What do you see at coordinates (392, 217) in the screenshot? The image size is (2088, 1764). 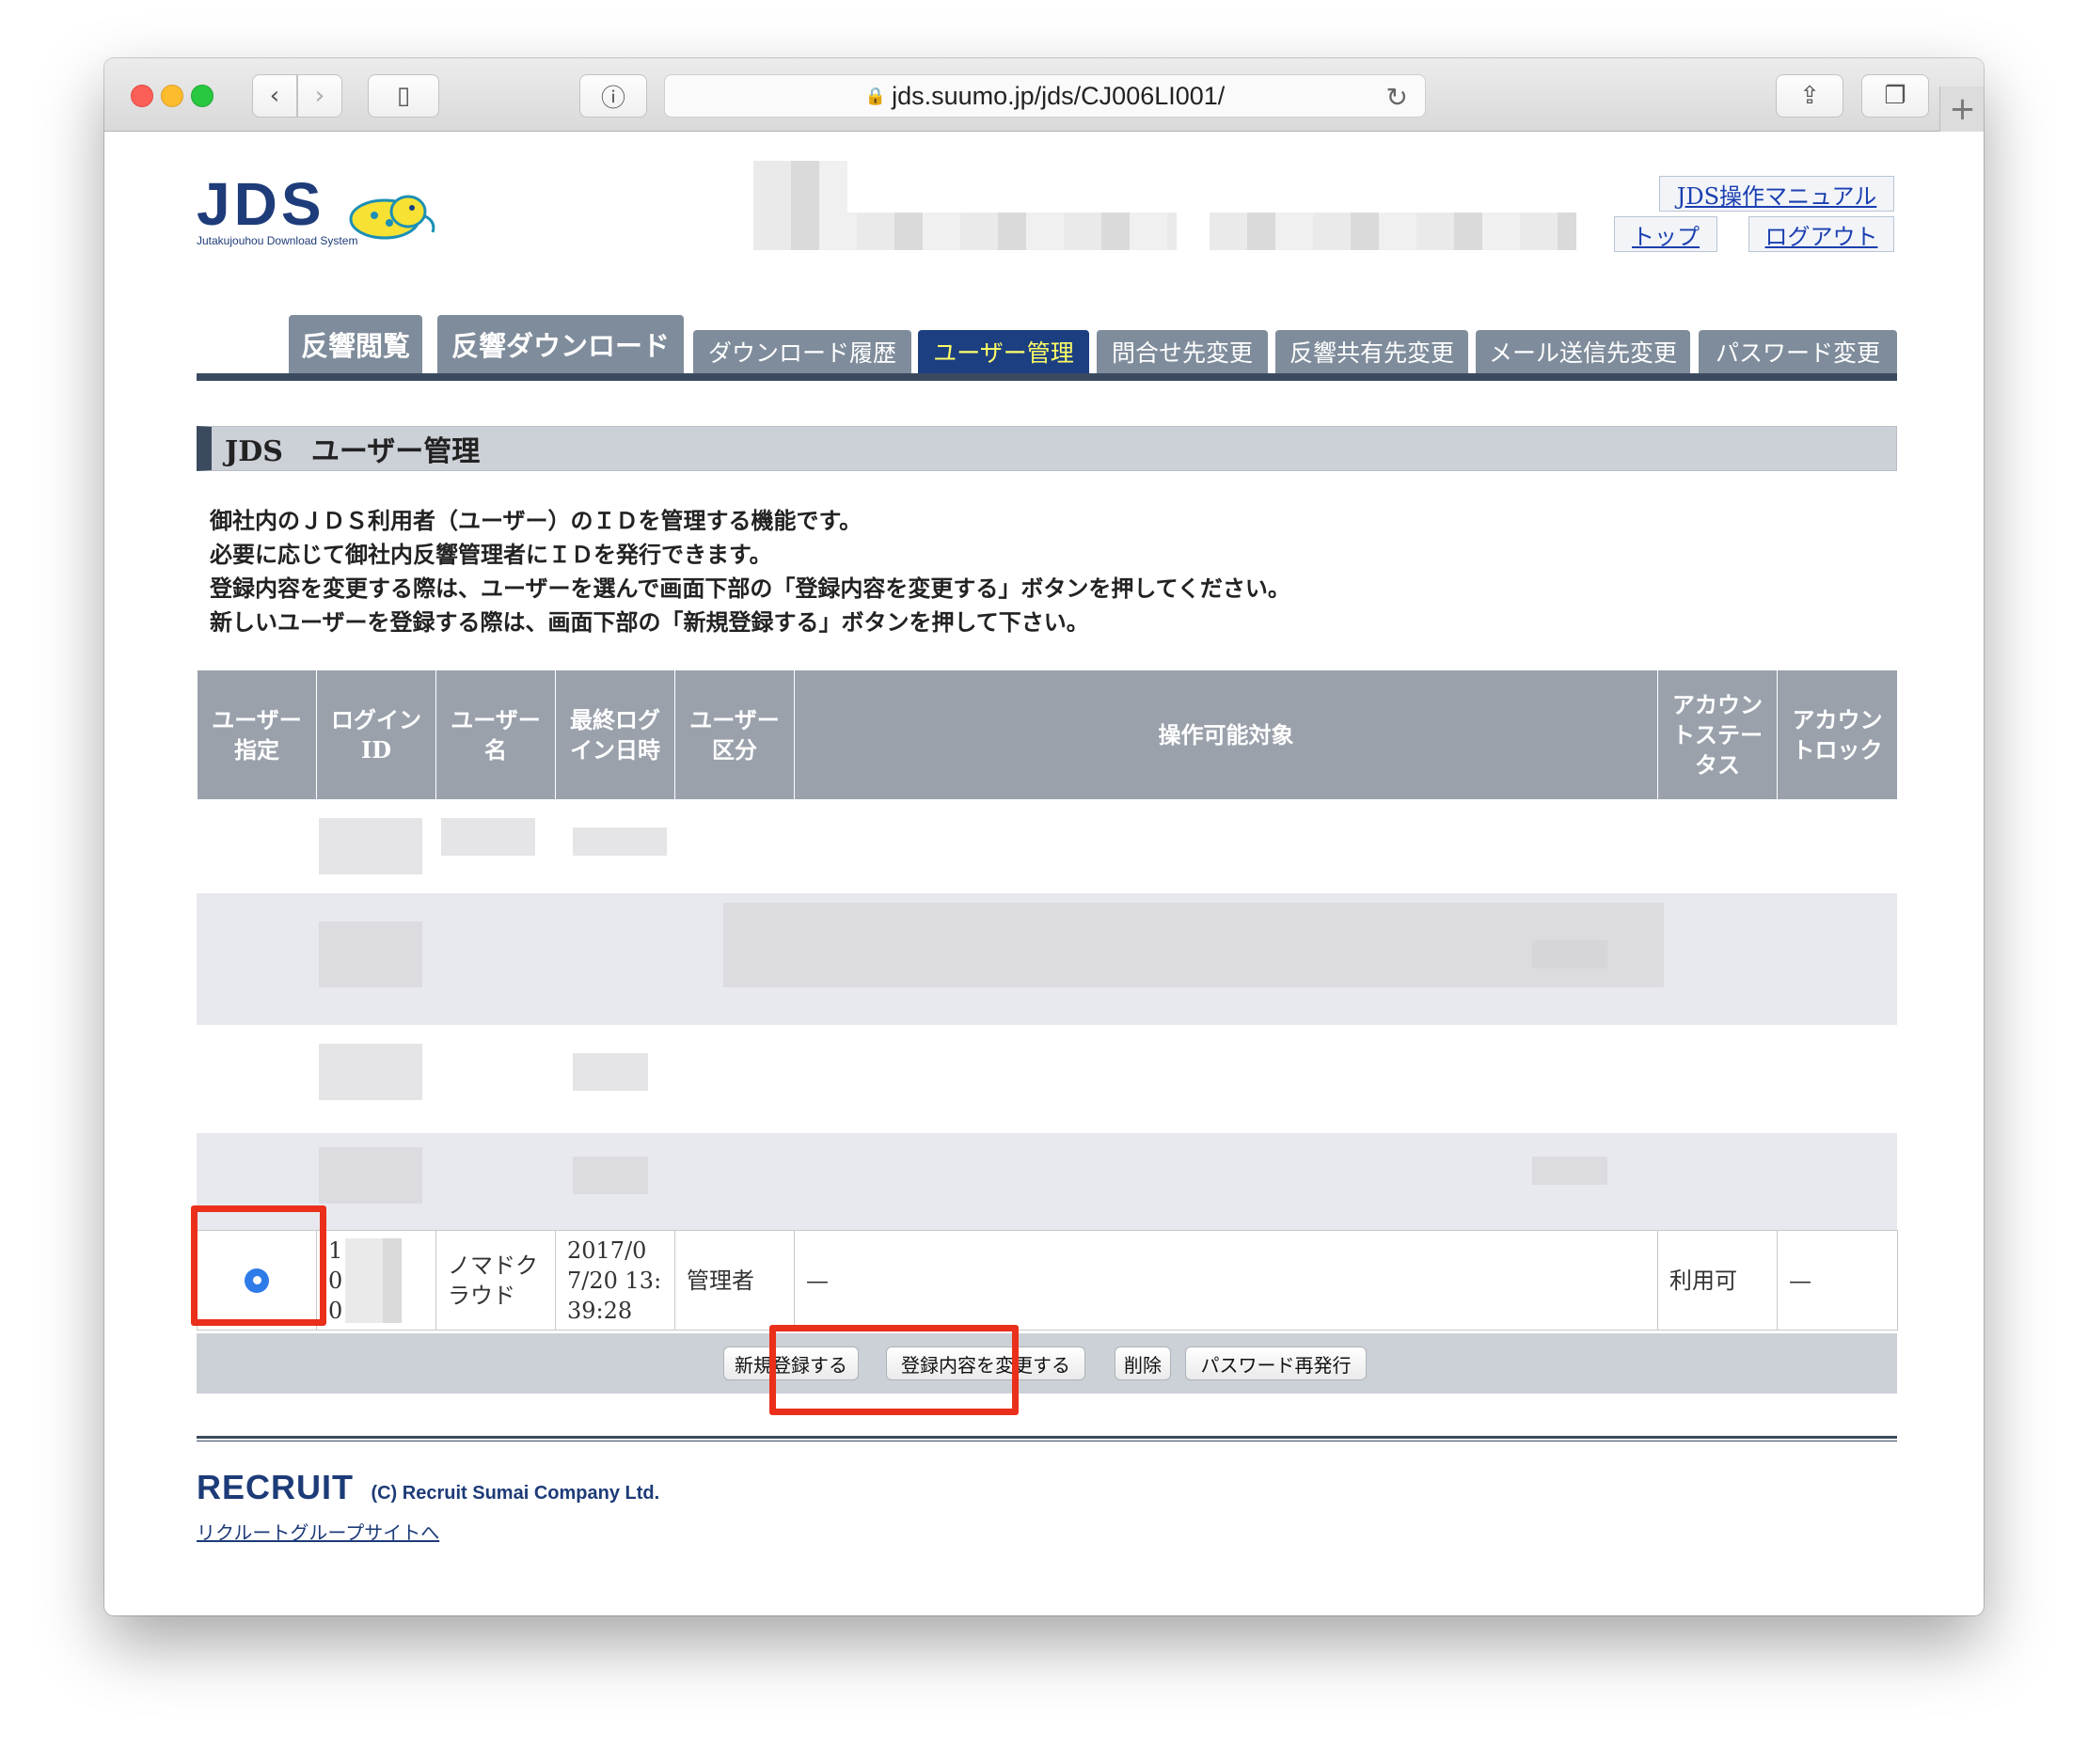 I see `elephant-mascot-icon` at bounding box center [392, 217].